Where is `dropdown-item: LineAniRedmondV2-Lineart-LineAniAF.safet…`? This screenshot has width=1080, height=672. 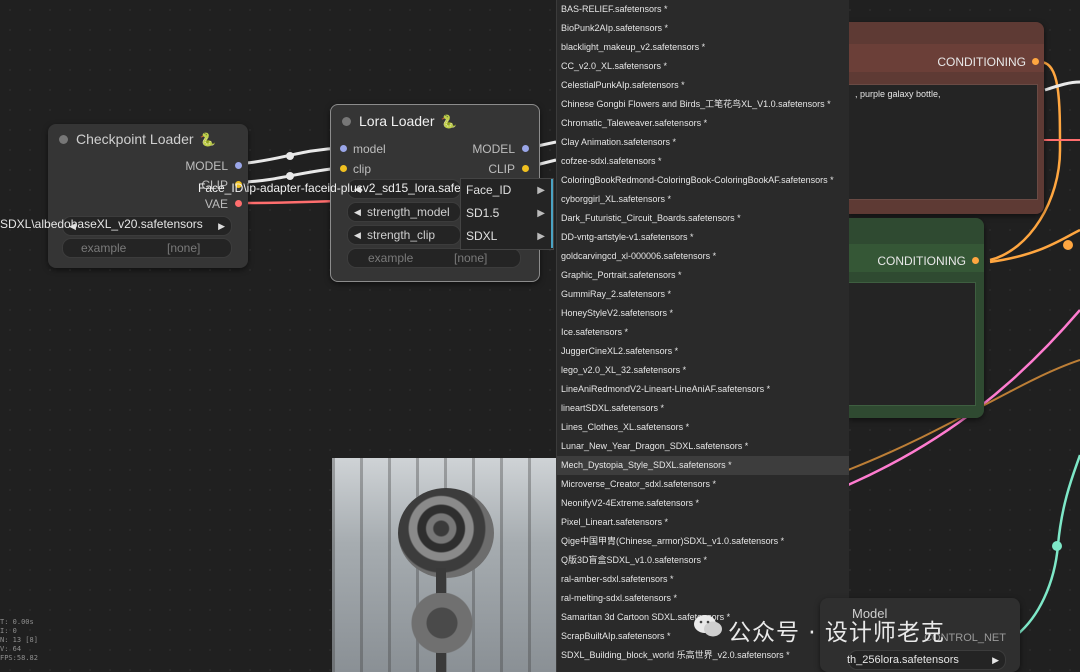
dropdown-item: LineAniRedmondV2-Lineart-LineAniAF.safet… is located at coordinates (703, 389).